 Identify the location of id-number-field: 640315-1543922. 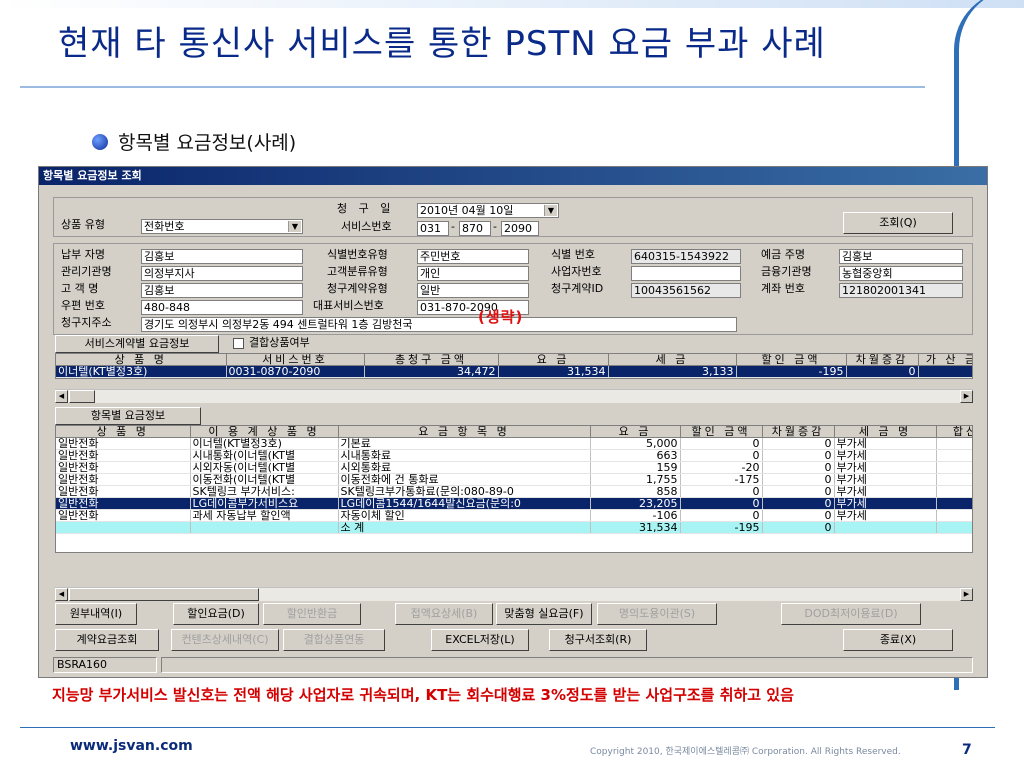
(686, 256).